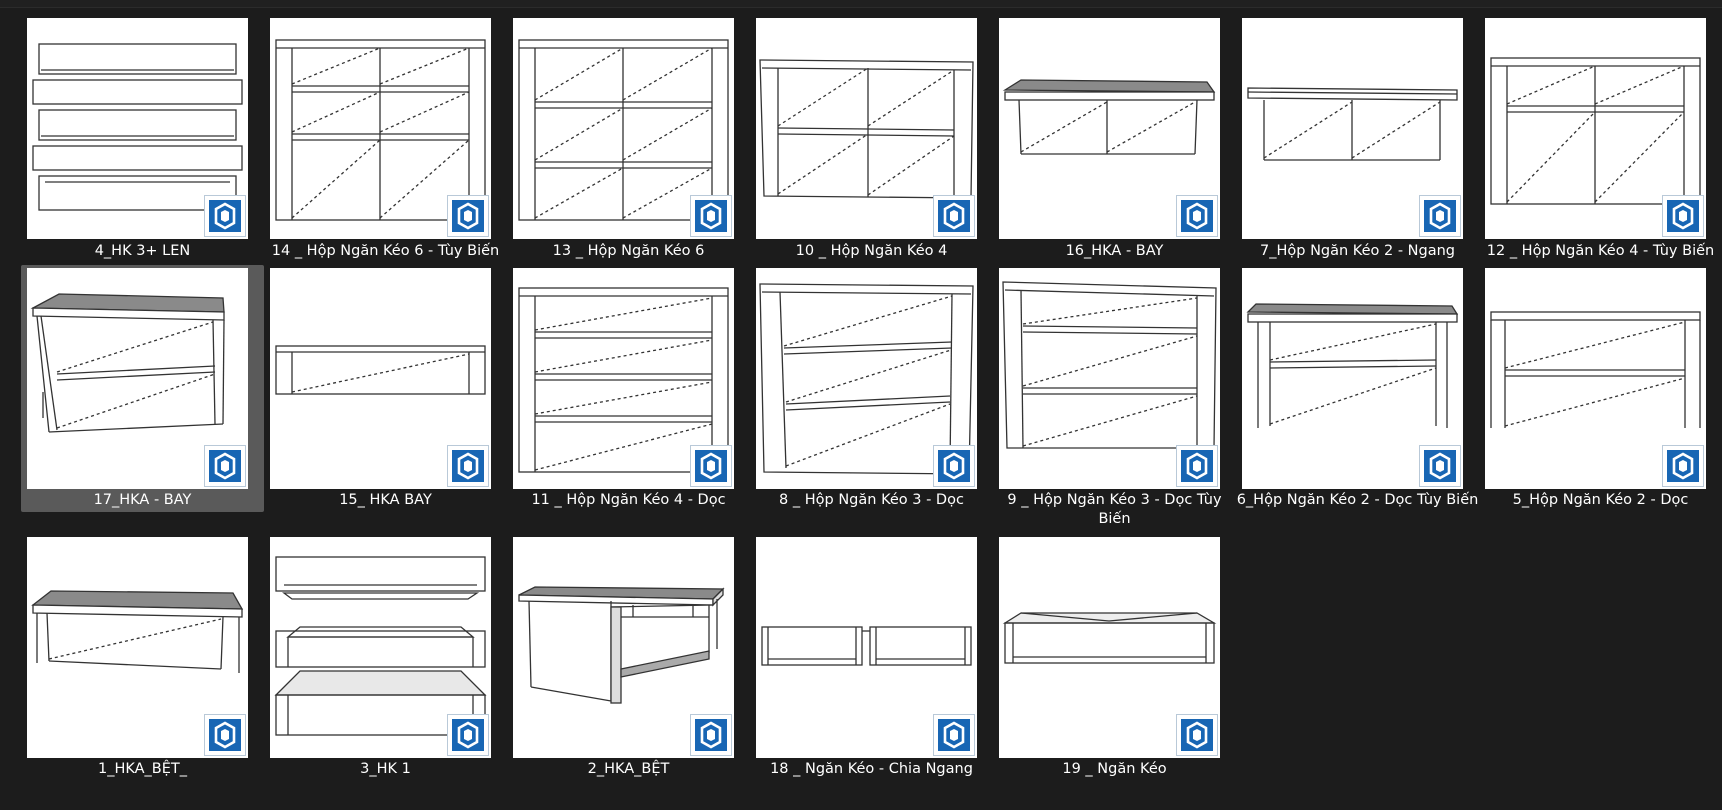  Describe the element at coordinates (142, 769) in the screenshot. I see `file-name: 1_HKA_BỆT_` at that location.